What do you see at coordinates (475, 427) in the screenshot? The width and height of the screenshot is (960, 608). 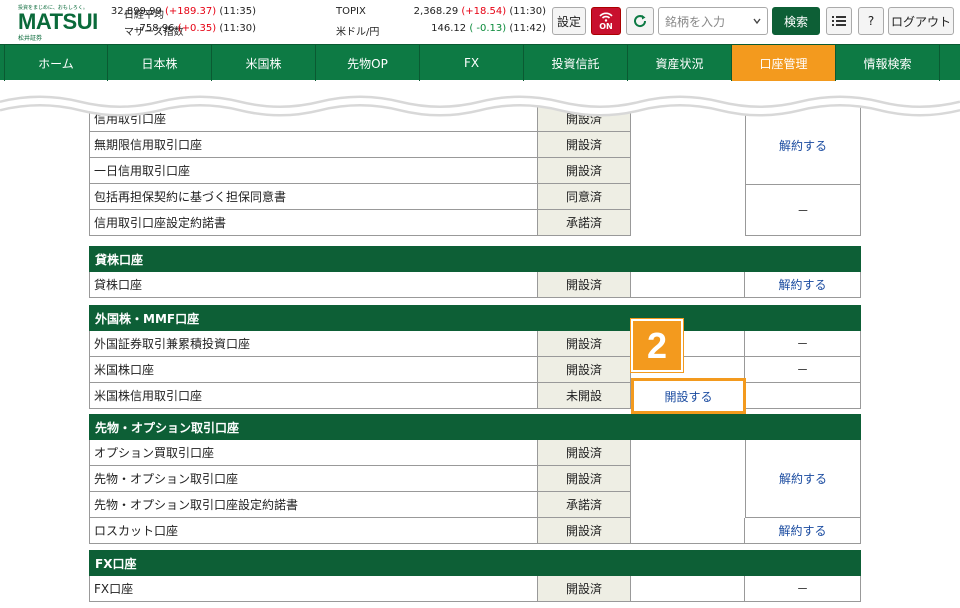 I see `section-header: 先物・オプション取引口座` at bounding box center [475, 427].